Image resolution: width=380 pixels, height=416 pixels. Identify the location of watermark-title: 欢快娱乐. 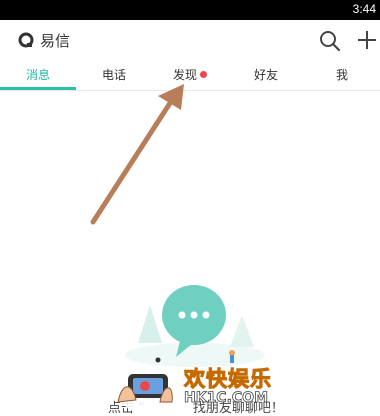
(228, 379).